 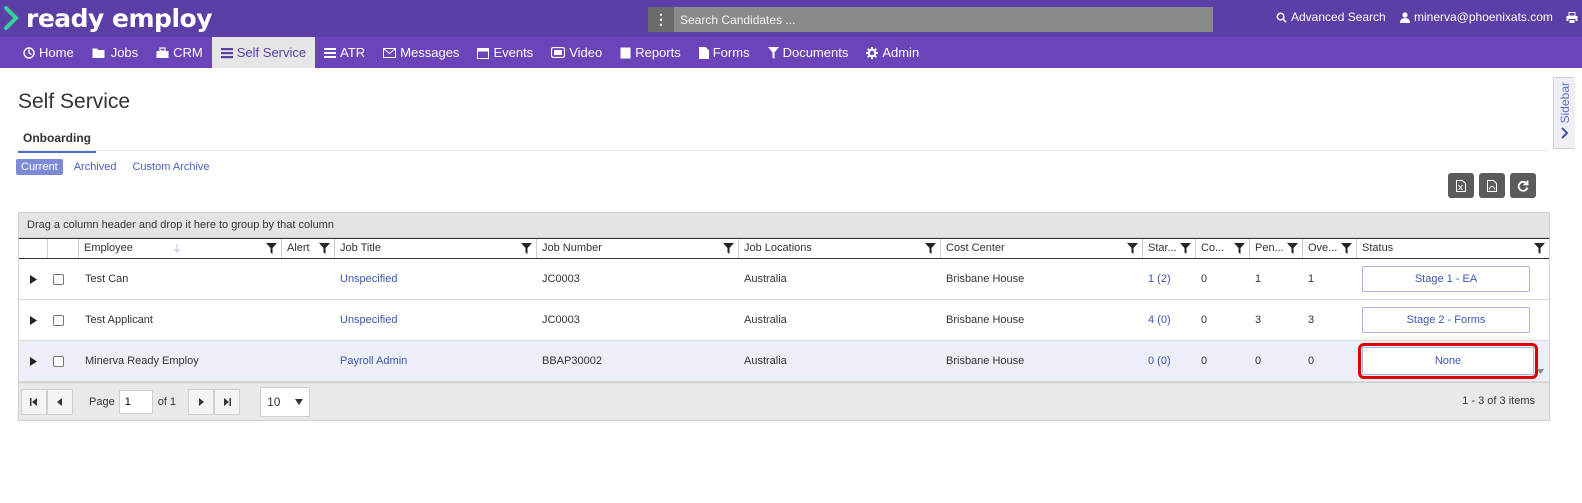 I want to click on scroll-down-icon, so click(x=1540, y=371).